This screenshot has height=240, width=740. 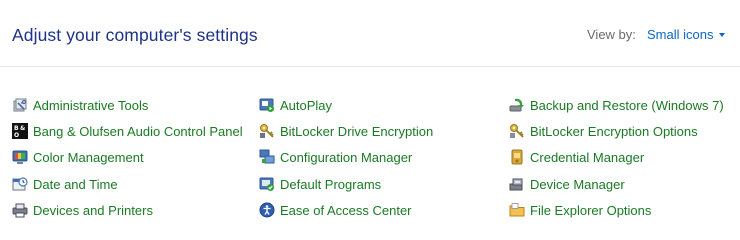 What do you see at coordinates (138, 131) in the screenshot?
I see `item-label: Bang & Olufsen Audio Control Panel` at bounding box center [138, 131].